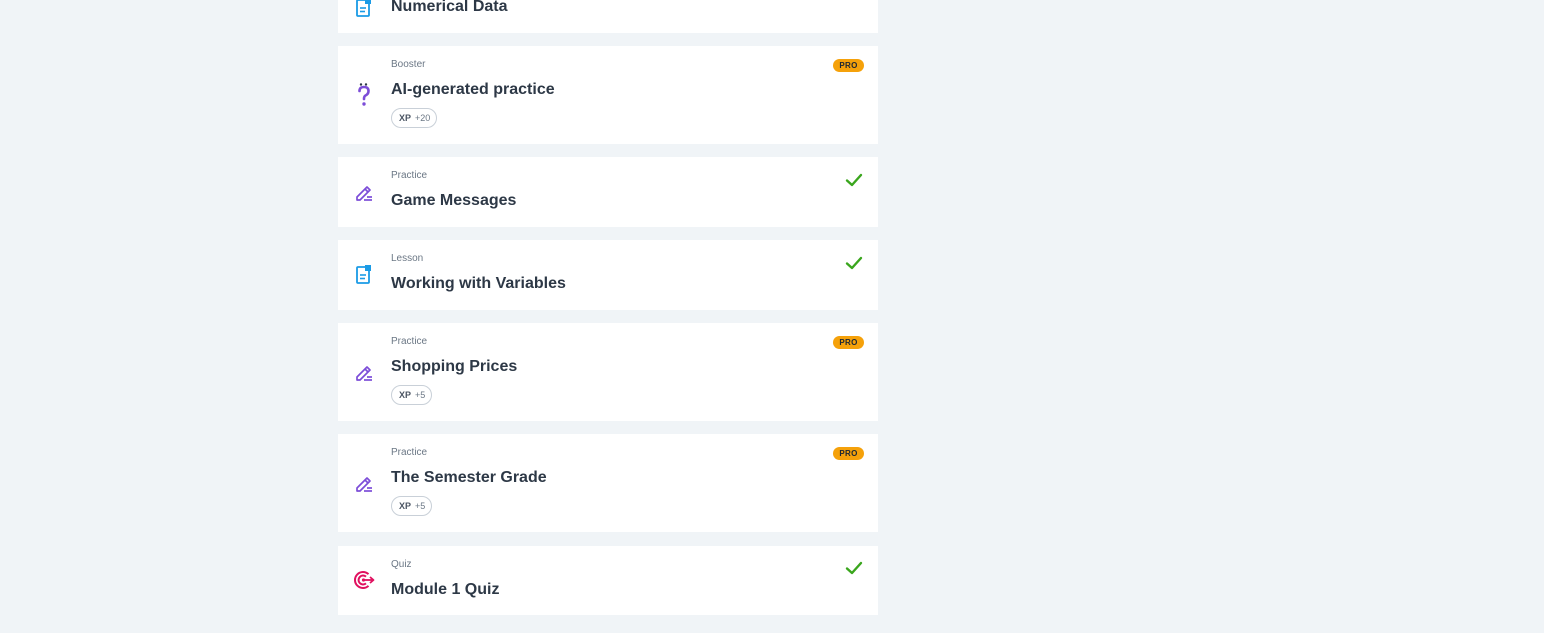  What do you see at coordinates (608, 372) in the screenshot?
I see `list-item-shopping-prices: Practice Shopping Prices XP +5 PRO` at bounding box center [608, 372].